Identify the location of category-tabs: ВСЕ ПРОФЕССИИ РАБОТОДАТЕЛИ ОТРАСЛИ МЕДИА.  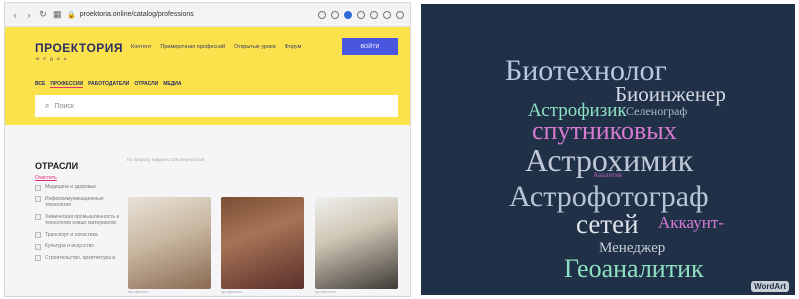
(108, 84).